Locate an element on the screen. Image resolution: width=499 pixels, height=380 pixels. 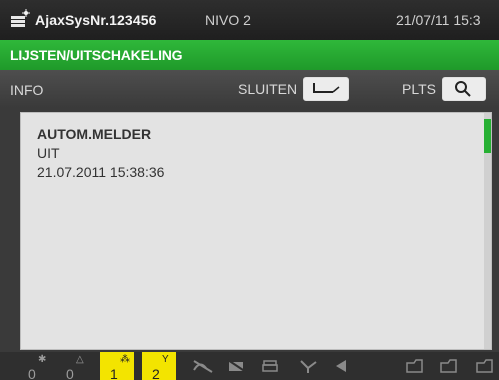
close-label: SLUITEN is located at coordinates (268, 89).